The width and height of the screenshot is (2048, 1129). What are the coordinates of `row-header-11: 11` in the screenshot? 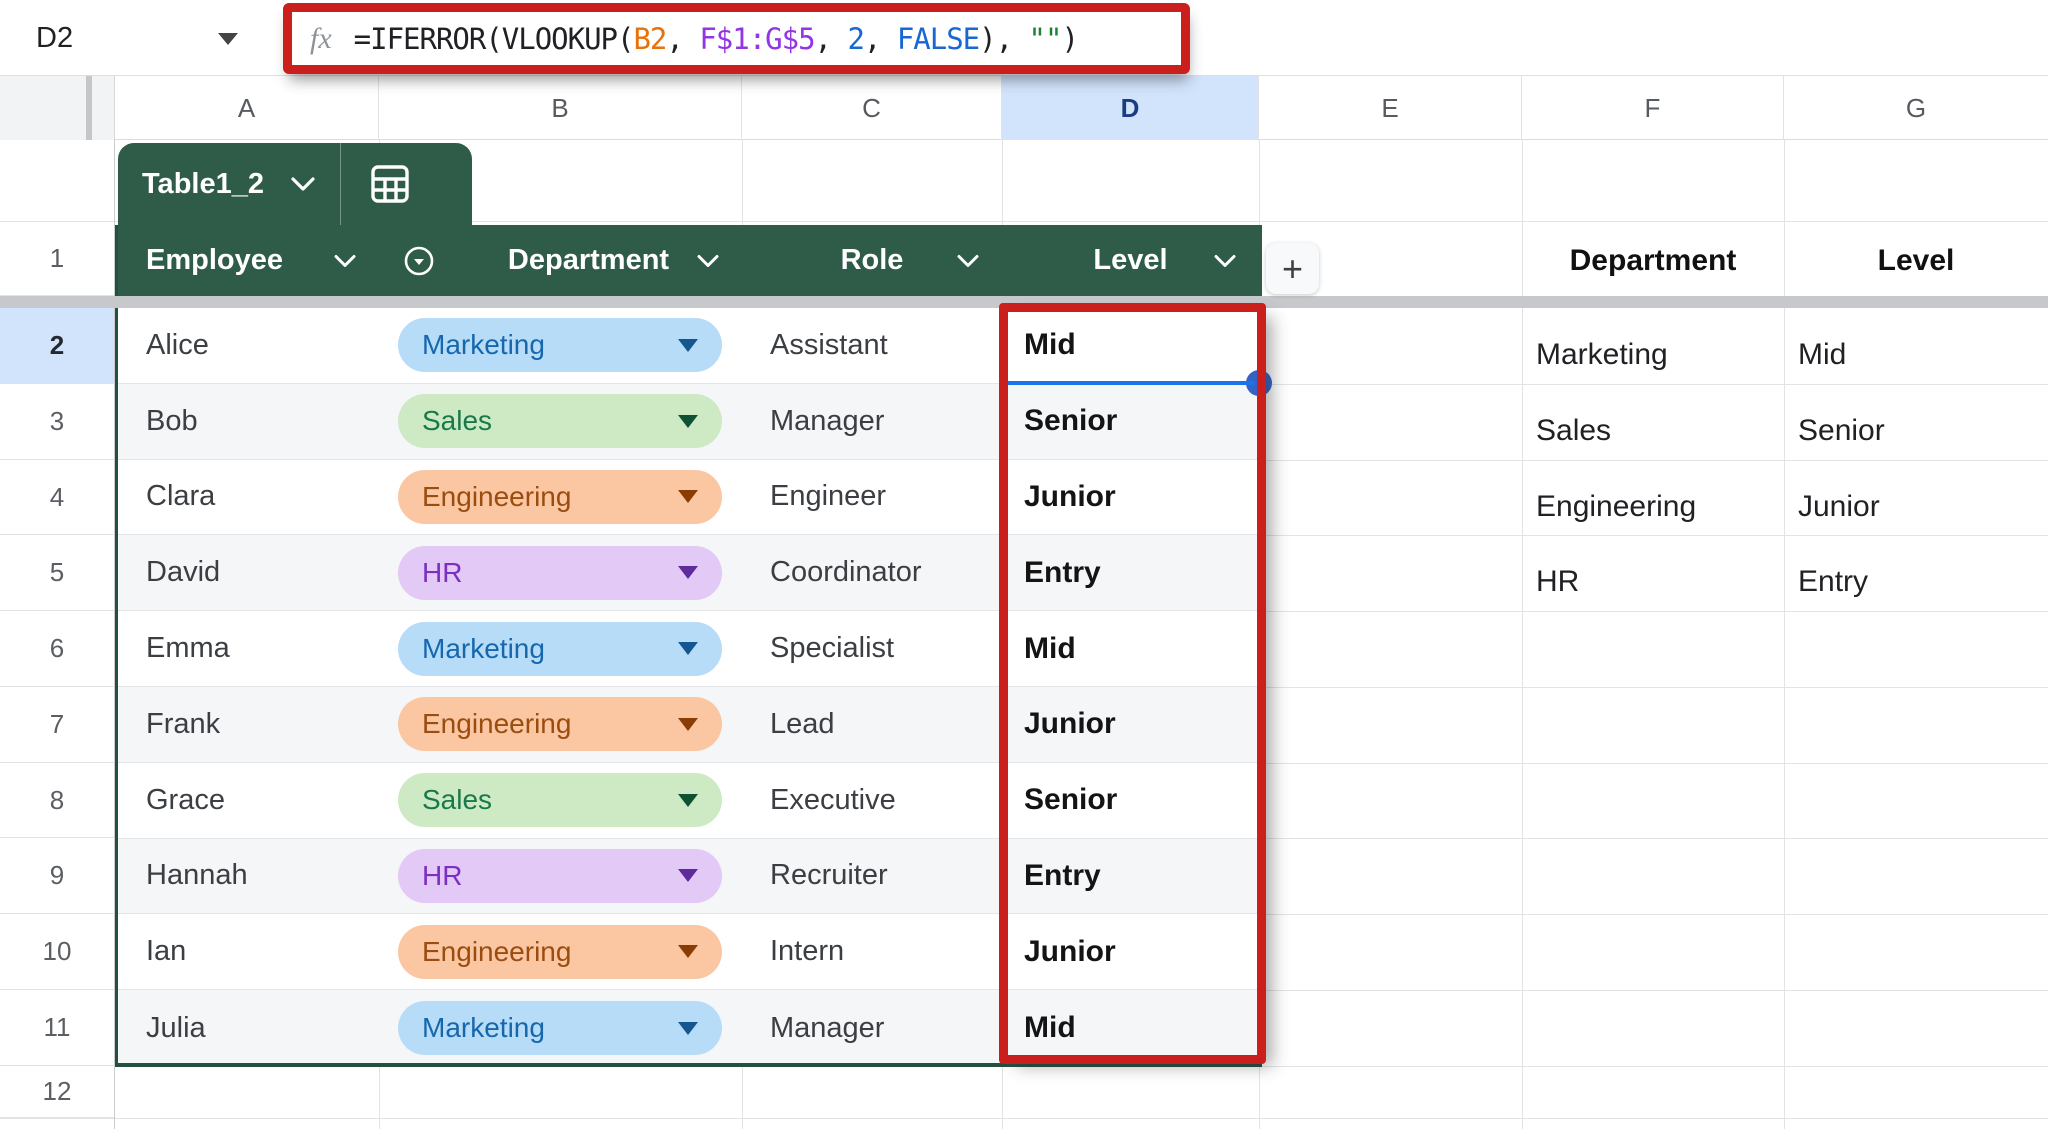 It's located at (57, 1028).